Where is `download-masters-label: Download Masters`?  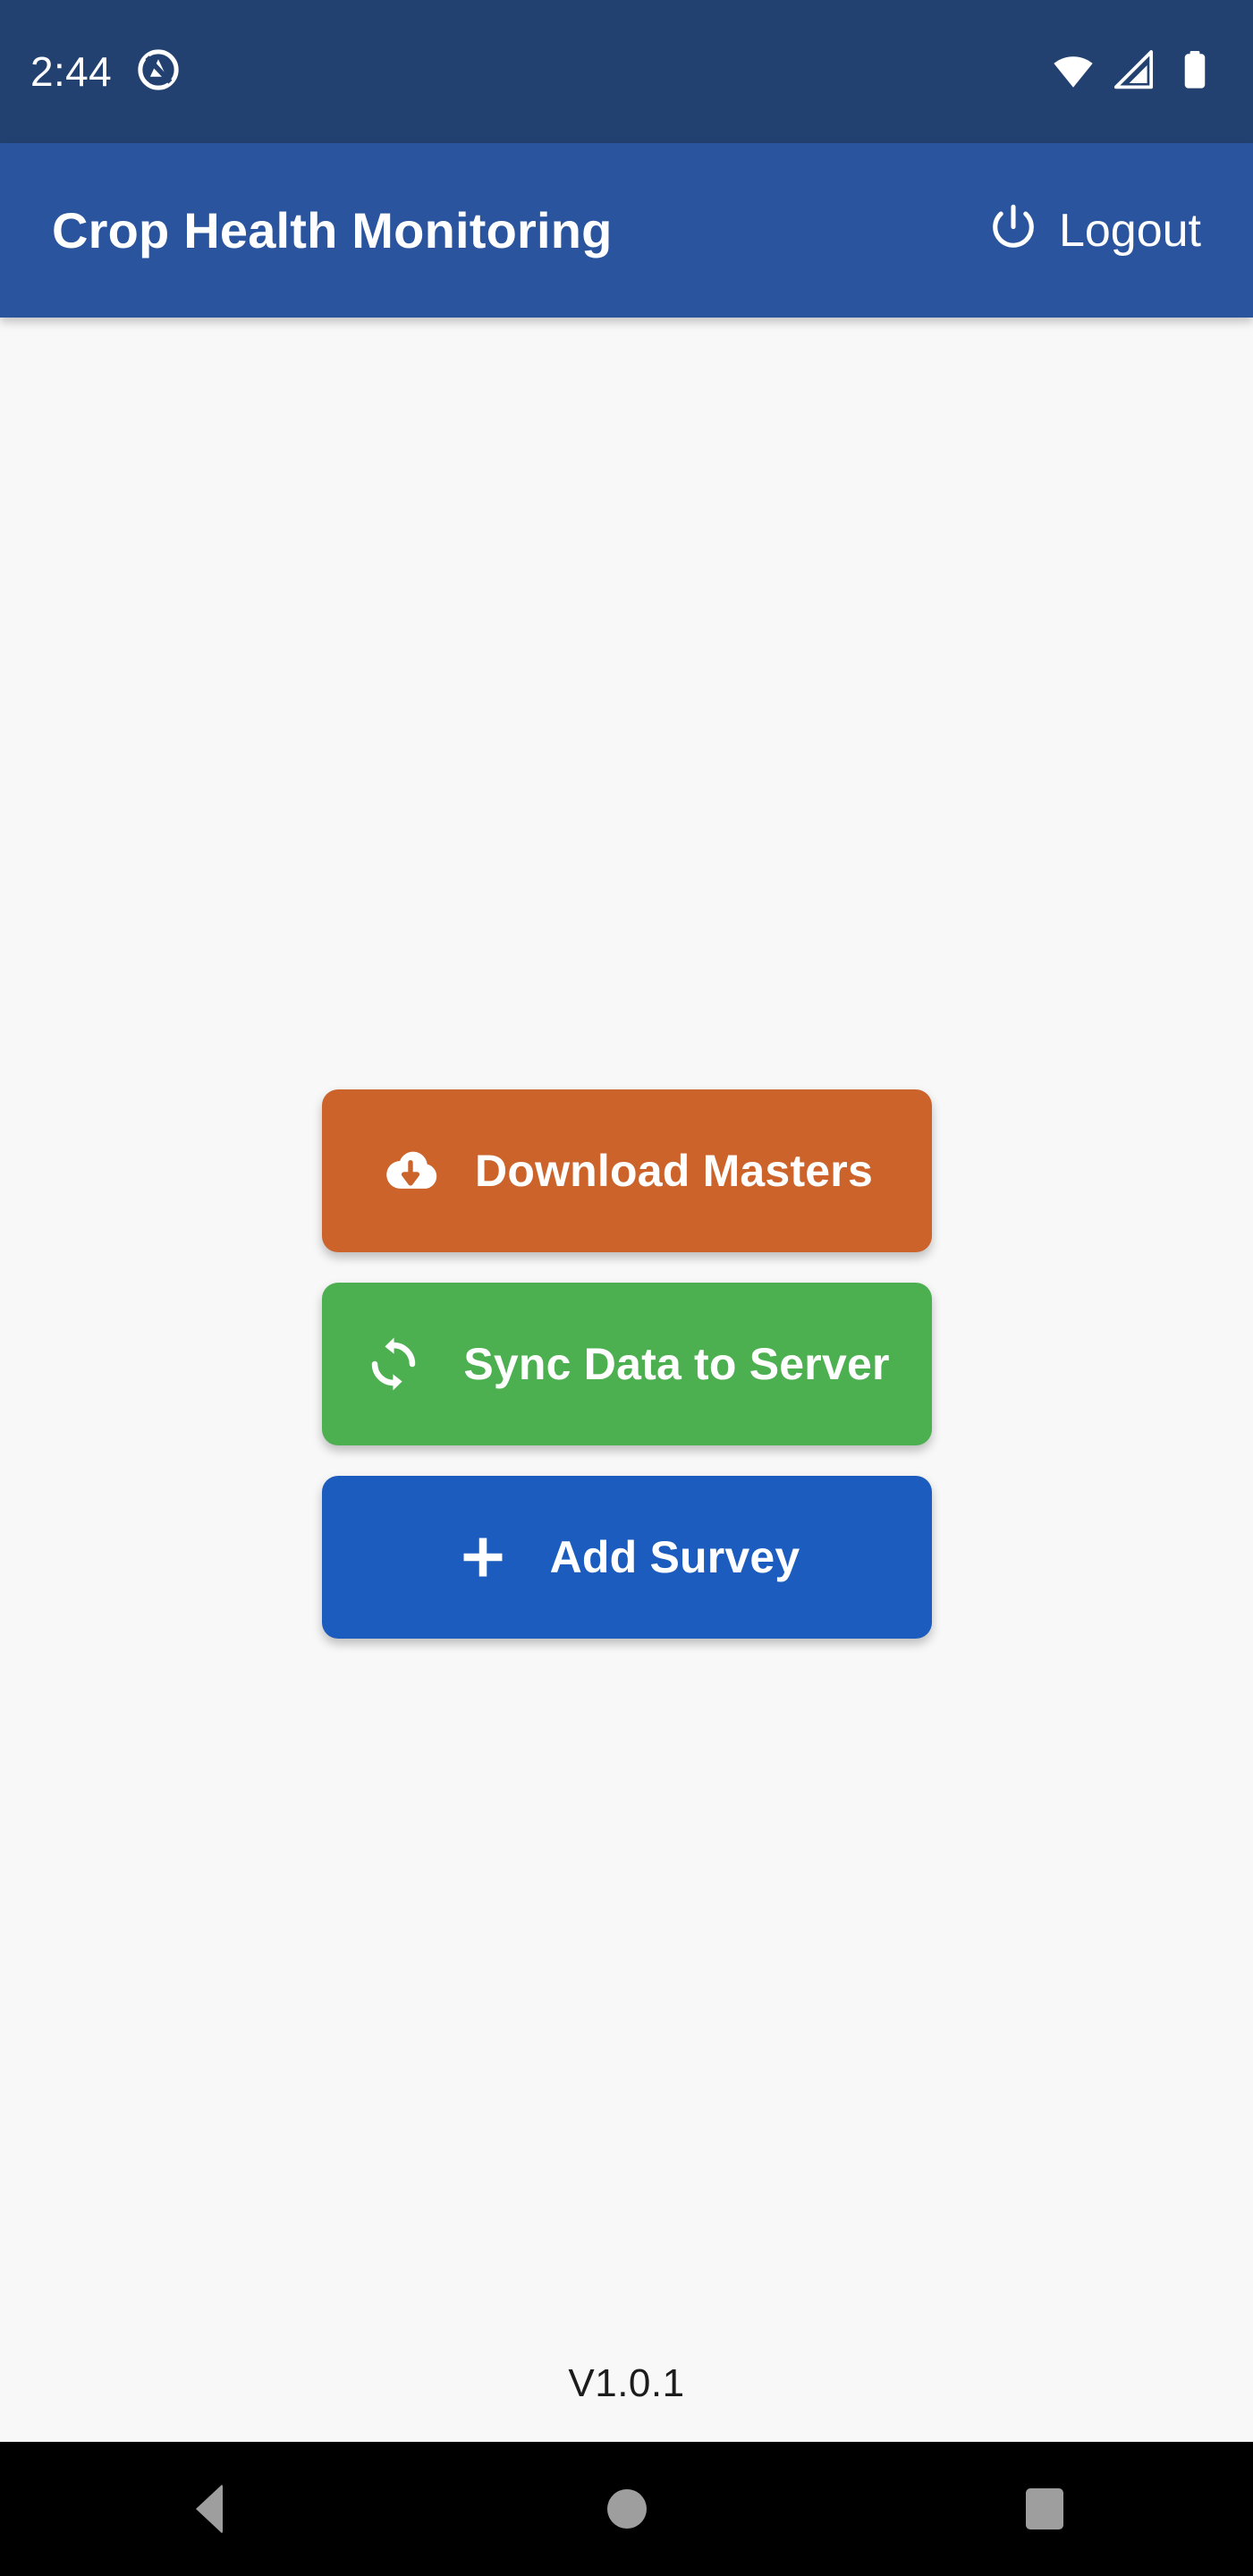 download-masters-label: Download Masters is located at coordinates (674, 1170).